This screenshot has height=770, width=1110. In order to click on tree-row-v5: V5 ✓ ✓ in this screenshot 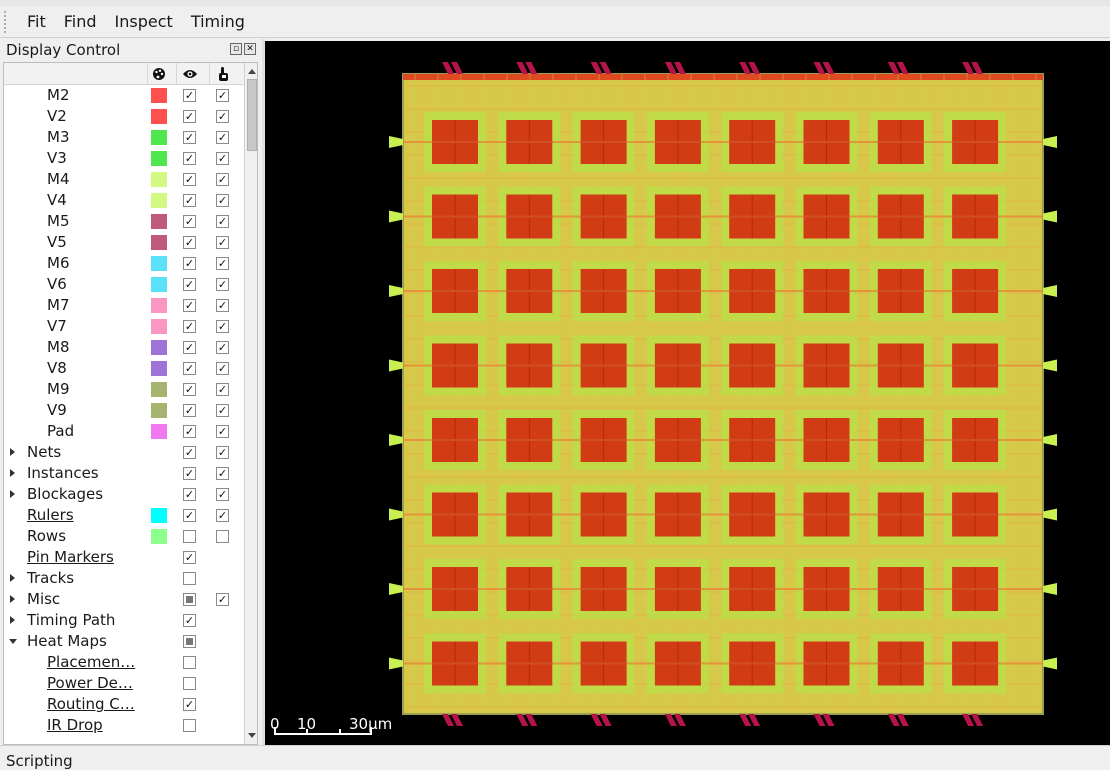, I will do `click(124, 242)`.